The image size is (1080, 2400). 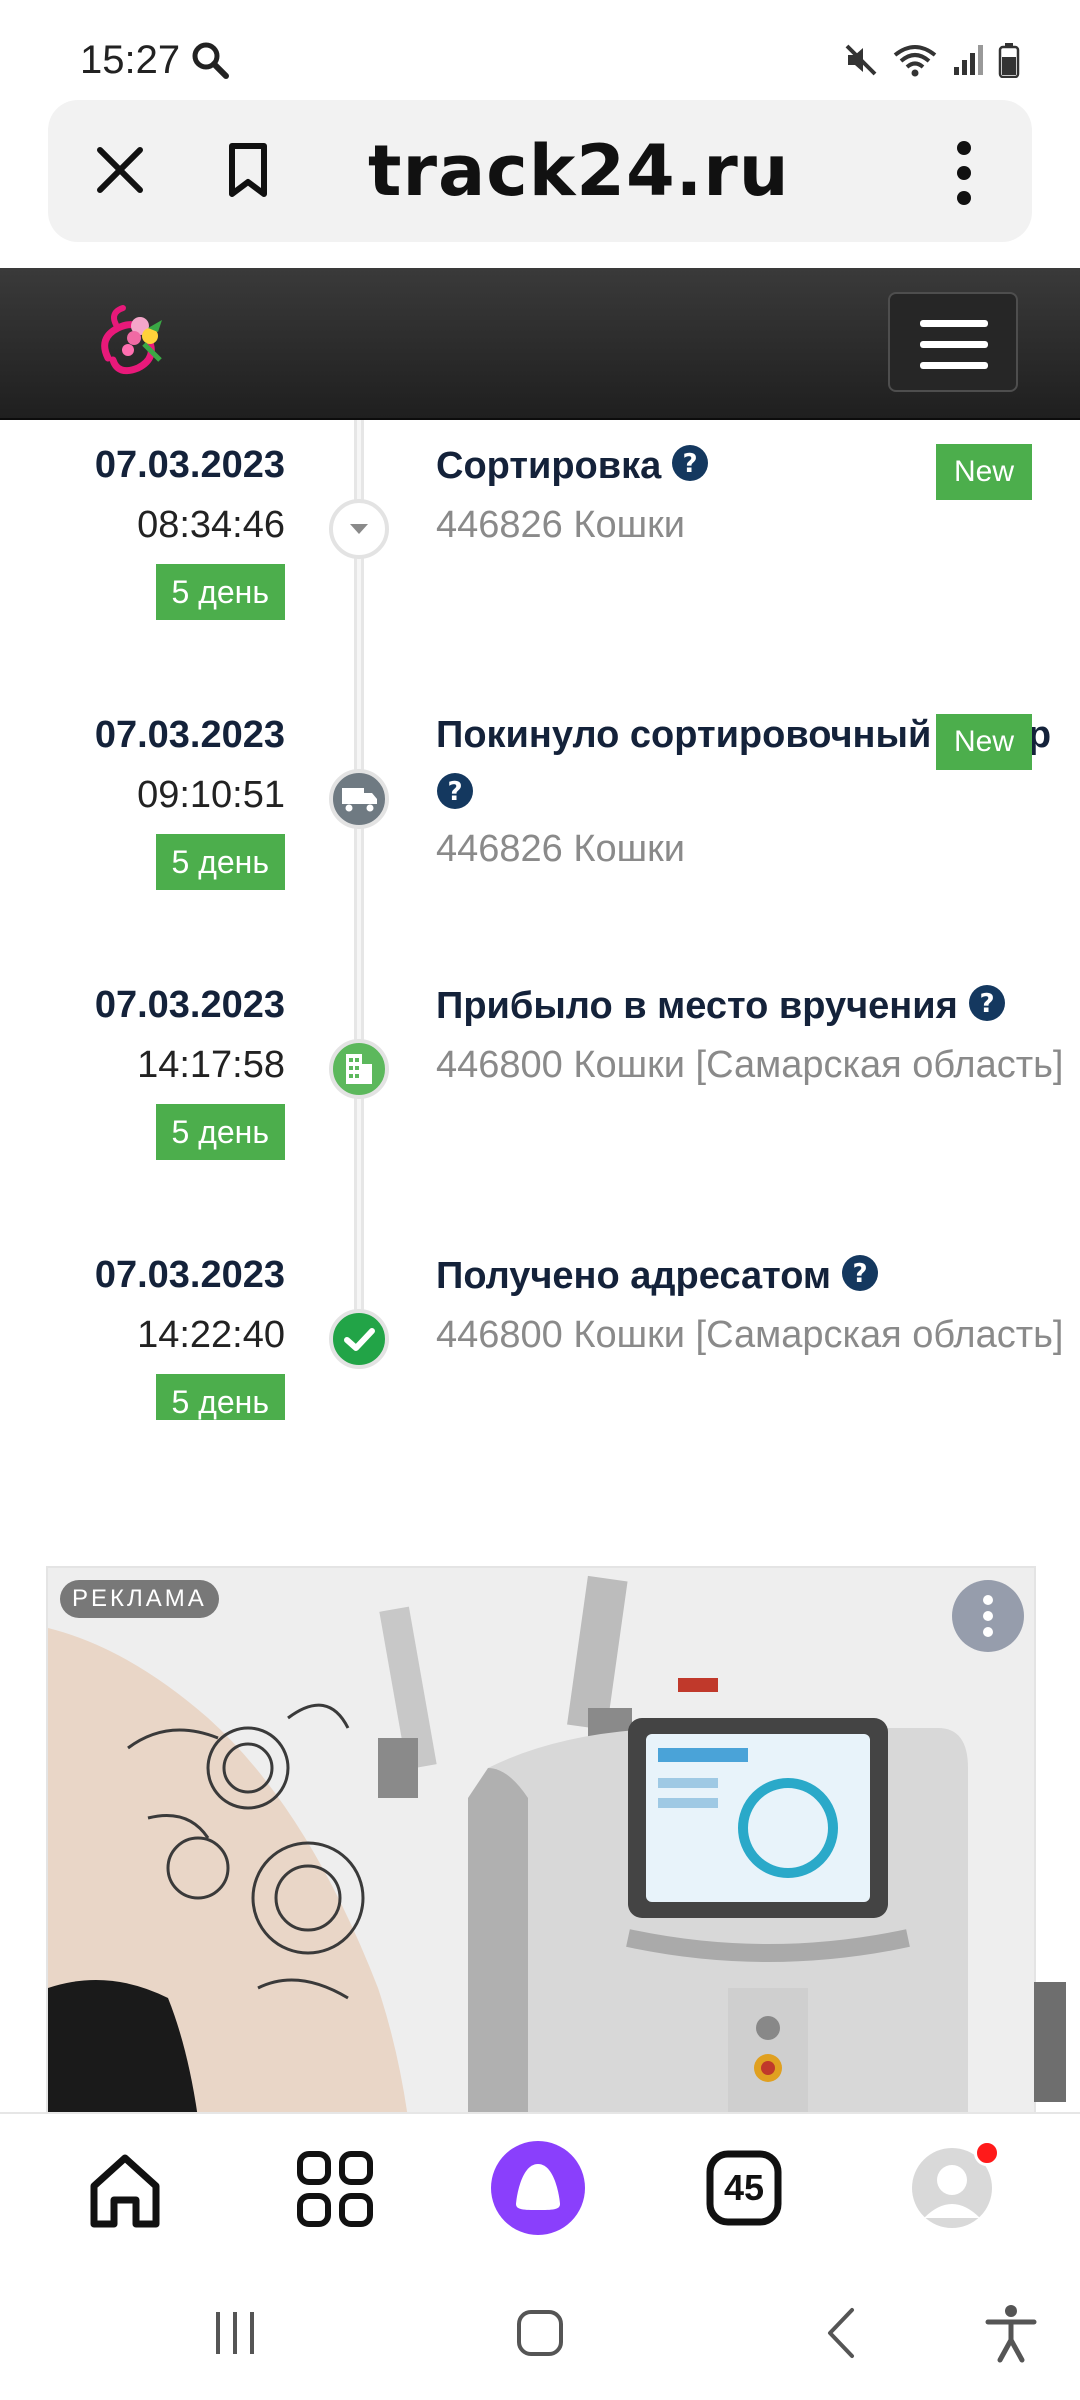 What do you see at coordinates (125, 2189) in the screenshot?
I see `home-icon` at bounding box center [125, 2189].